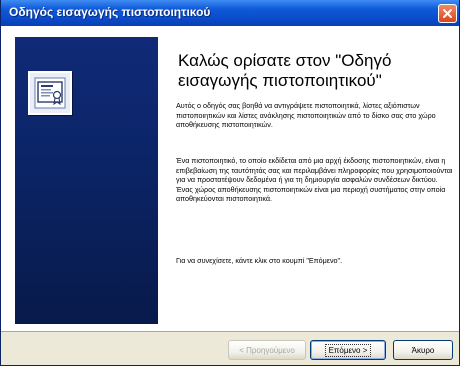 The image size is (460, 366). Describe the element at coordinates (230, 13) in the screenshot. I see `title-bar: Οδηγός εισαγωγής πιστοποιητικού` at that location.